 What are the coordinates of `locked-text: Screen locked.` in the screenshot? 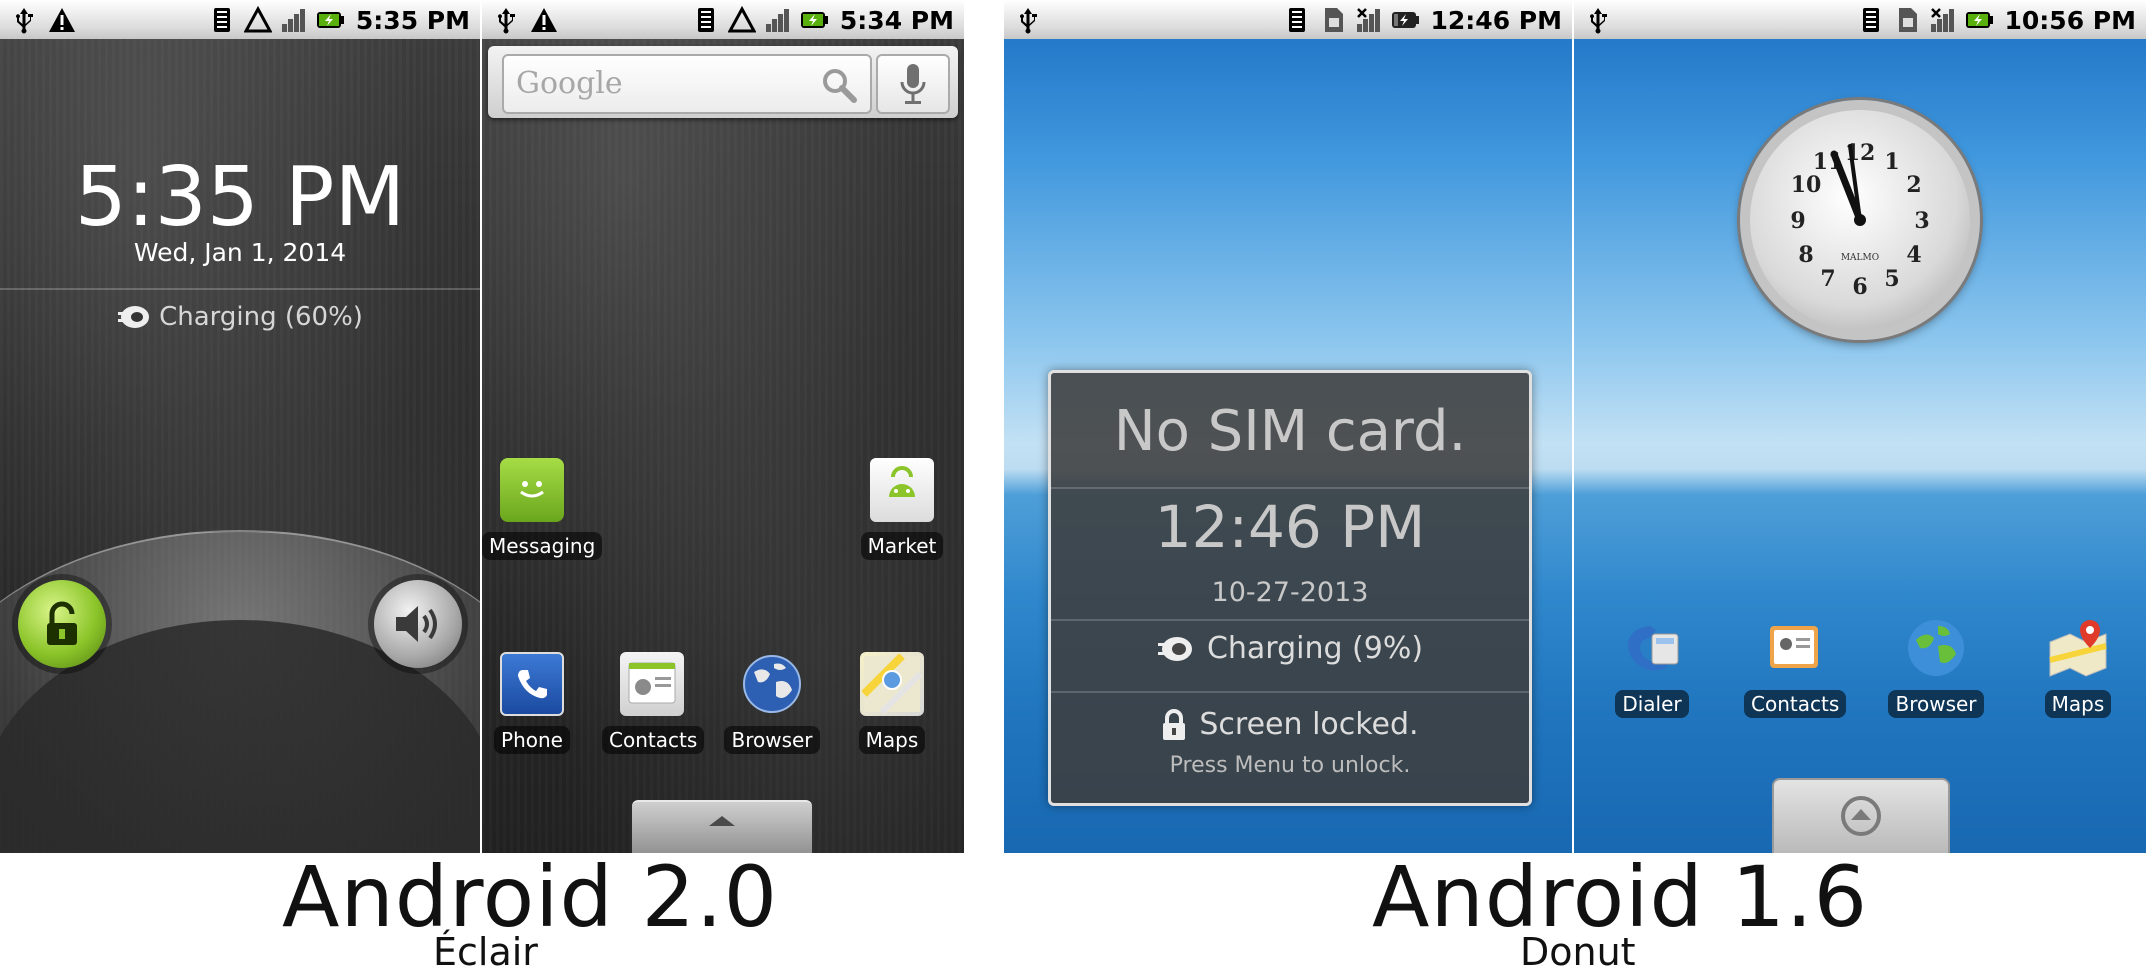 It's located at (1309, 724).